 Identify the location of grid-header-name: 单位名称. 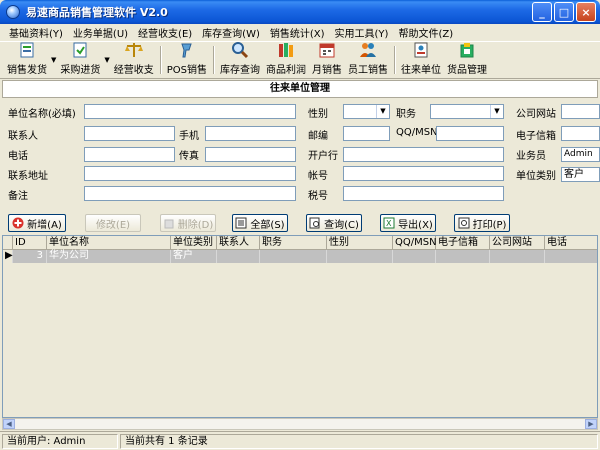
(109, 243).